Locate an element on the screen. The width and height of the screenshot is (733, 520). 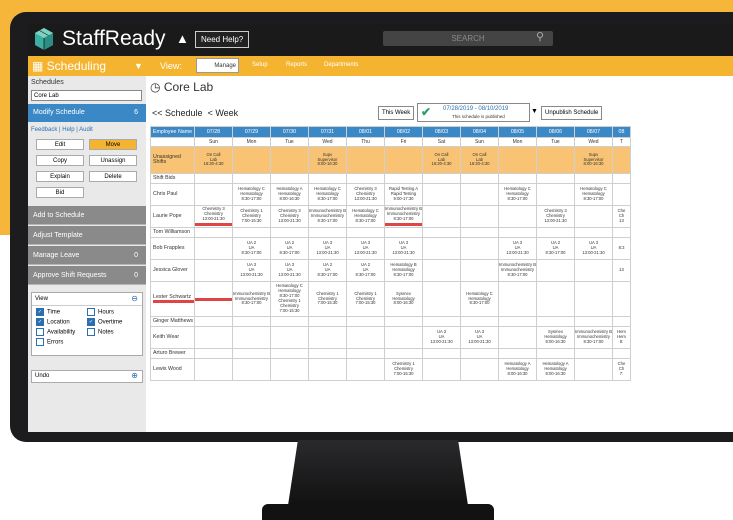
employee-name: Shift Bids is located at coordinates (172, 178).